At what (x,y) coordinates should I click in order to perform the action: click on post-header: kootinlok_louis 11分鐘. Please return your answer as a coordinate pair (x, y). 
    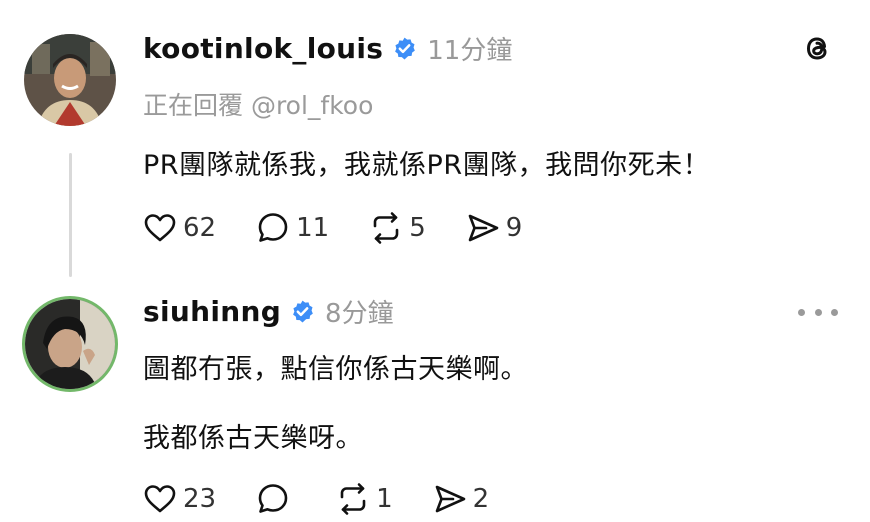
    Looking at the image, I should click on (327, 48).